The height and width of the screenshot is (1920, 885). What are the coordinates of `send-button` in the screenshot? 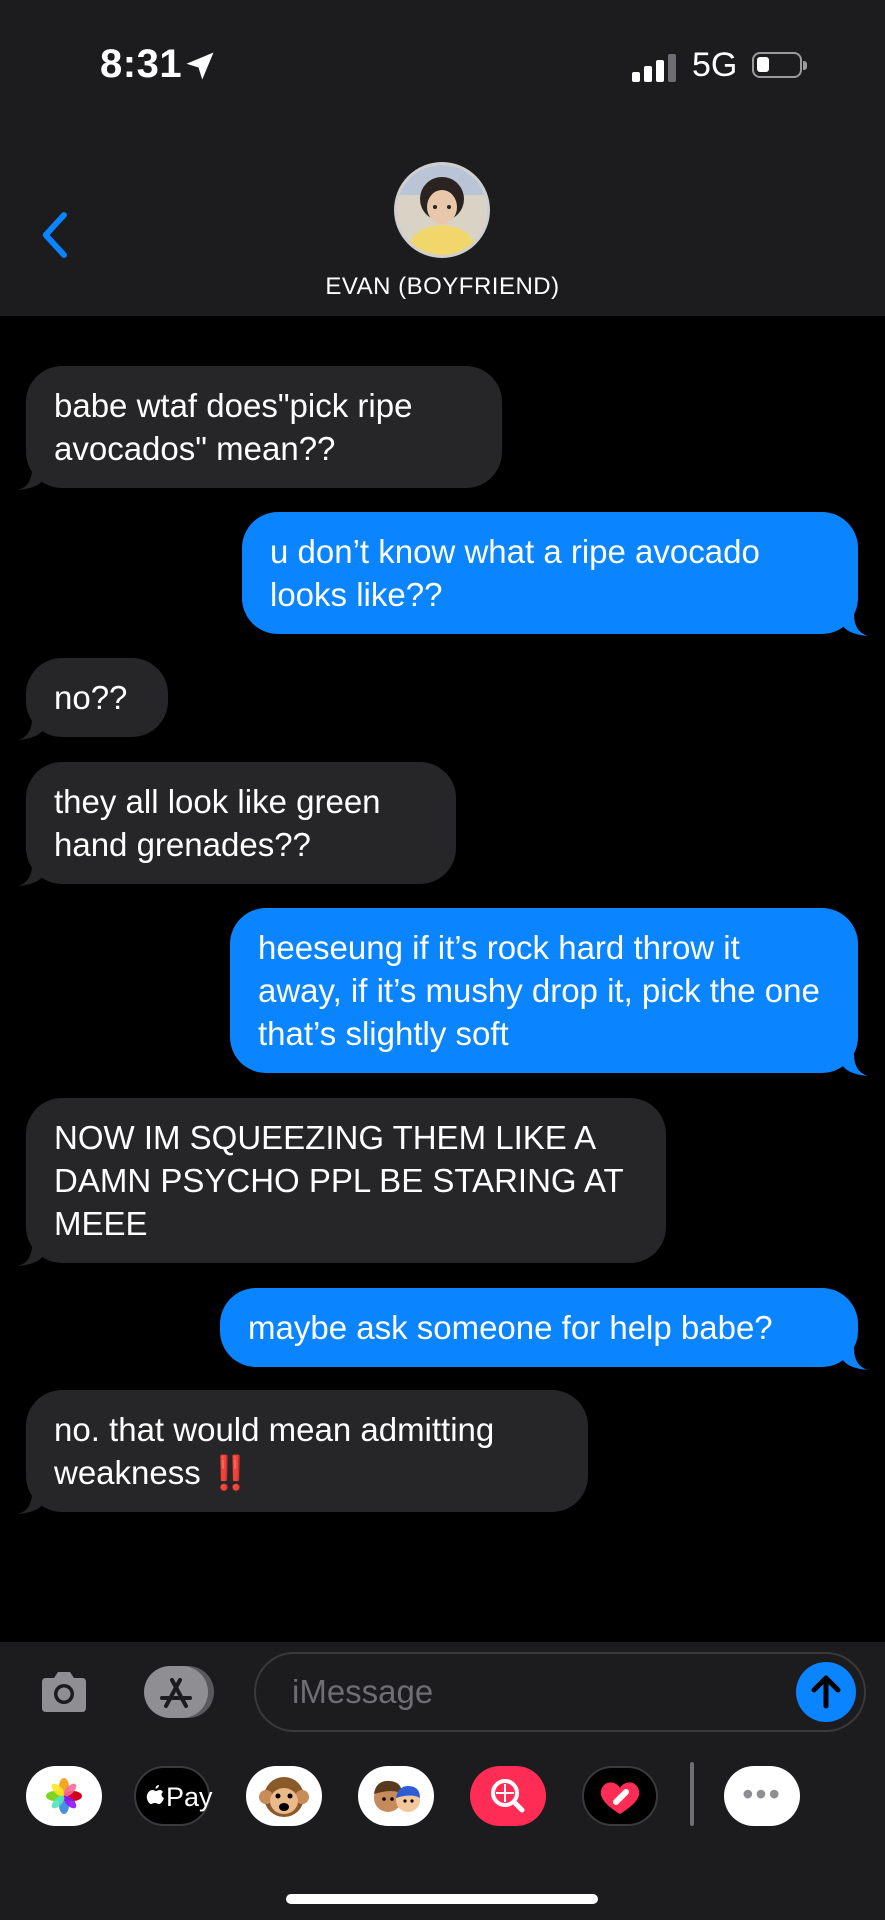 It's located at (826, 1692).